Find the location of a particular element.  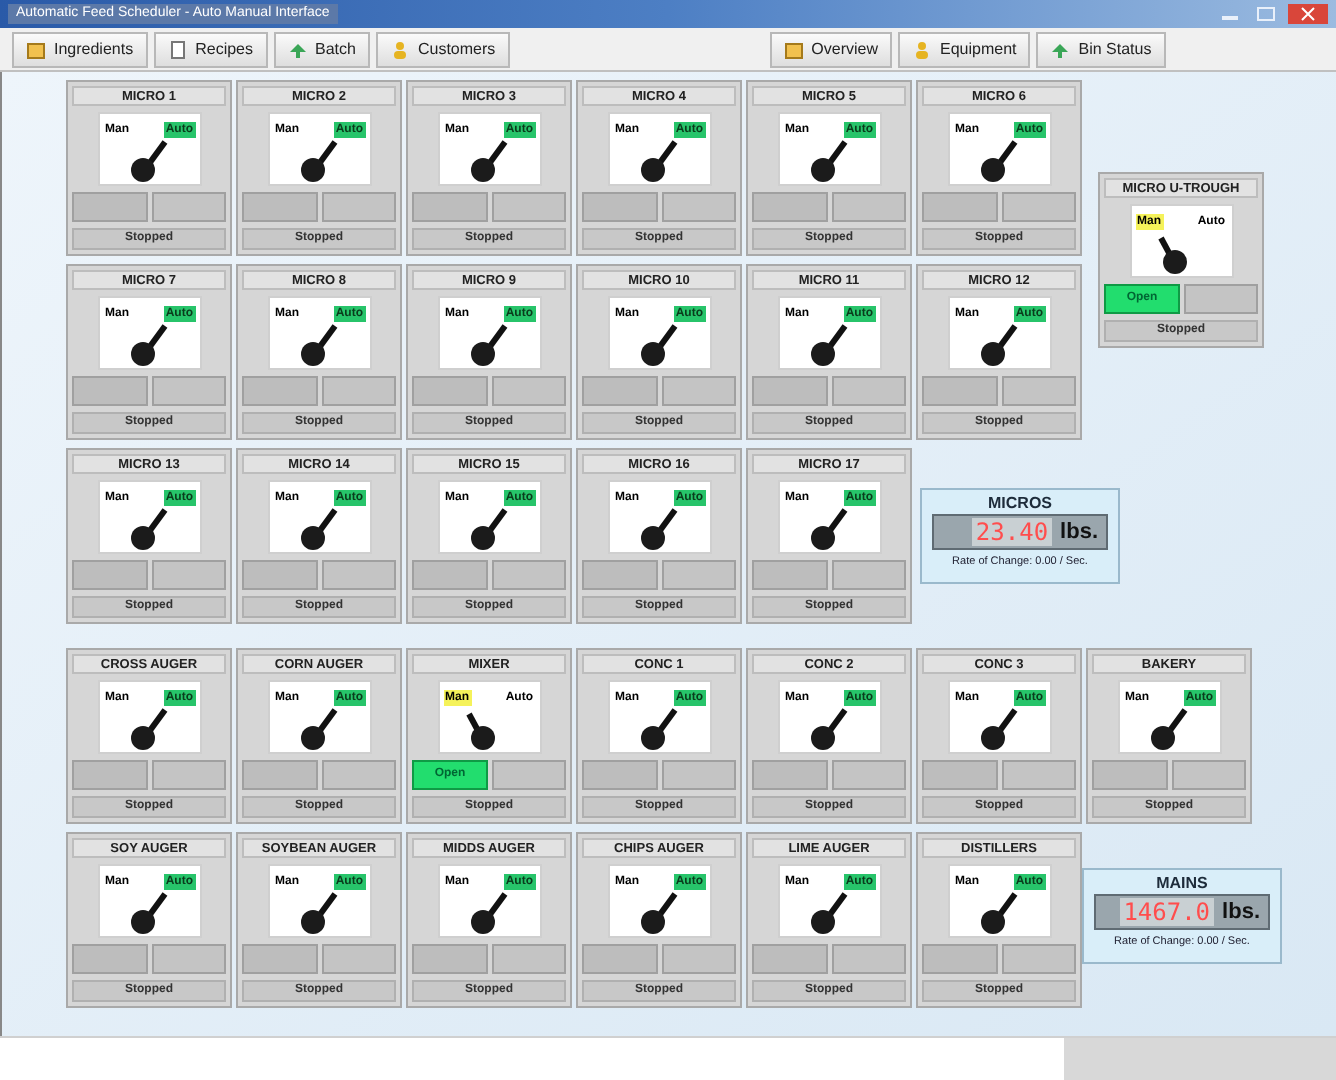

toolbar-button: Ingredients is located at coordinates (80, 49).